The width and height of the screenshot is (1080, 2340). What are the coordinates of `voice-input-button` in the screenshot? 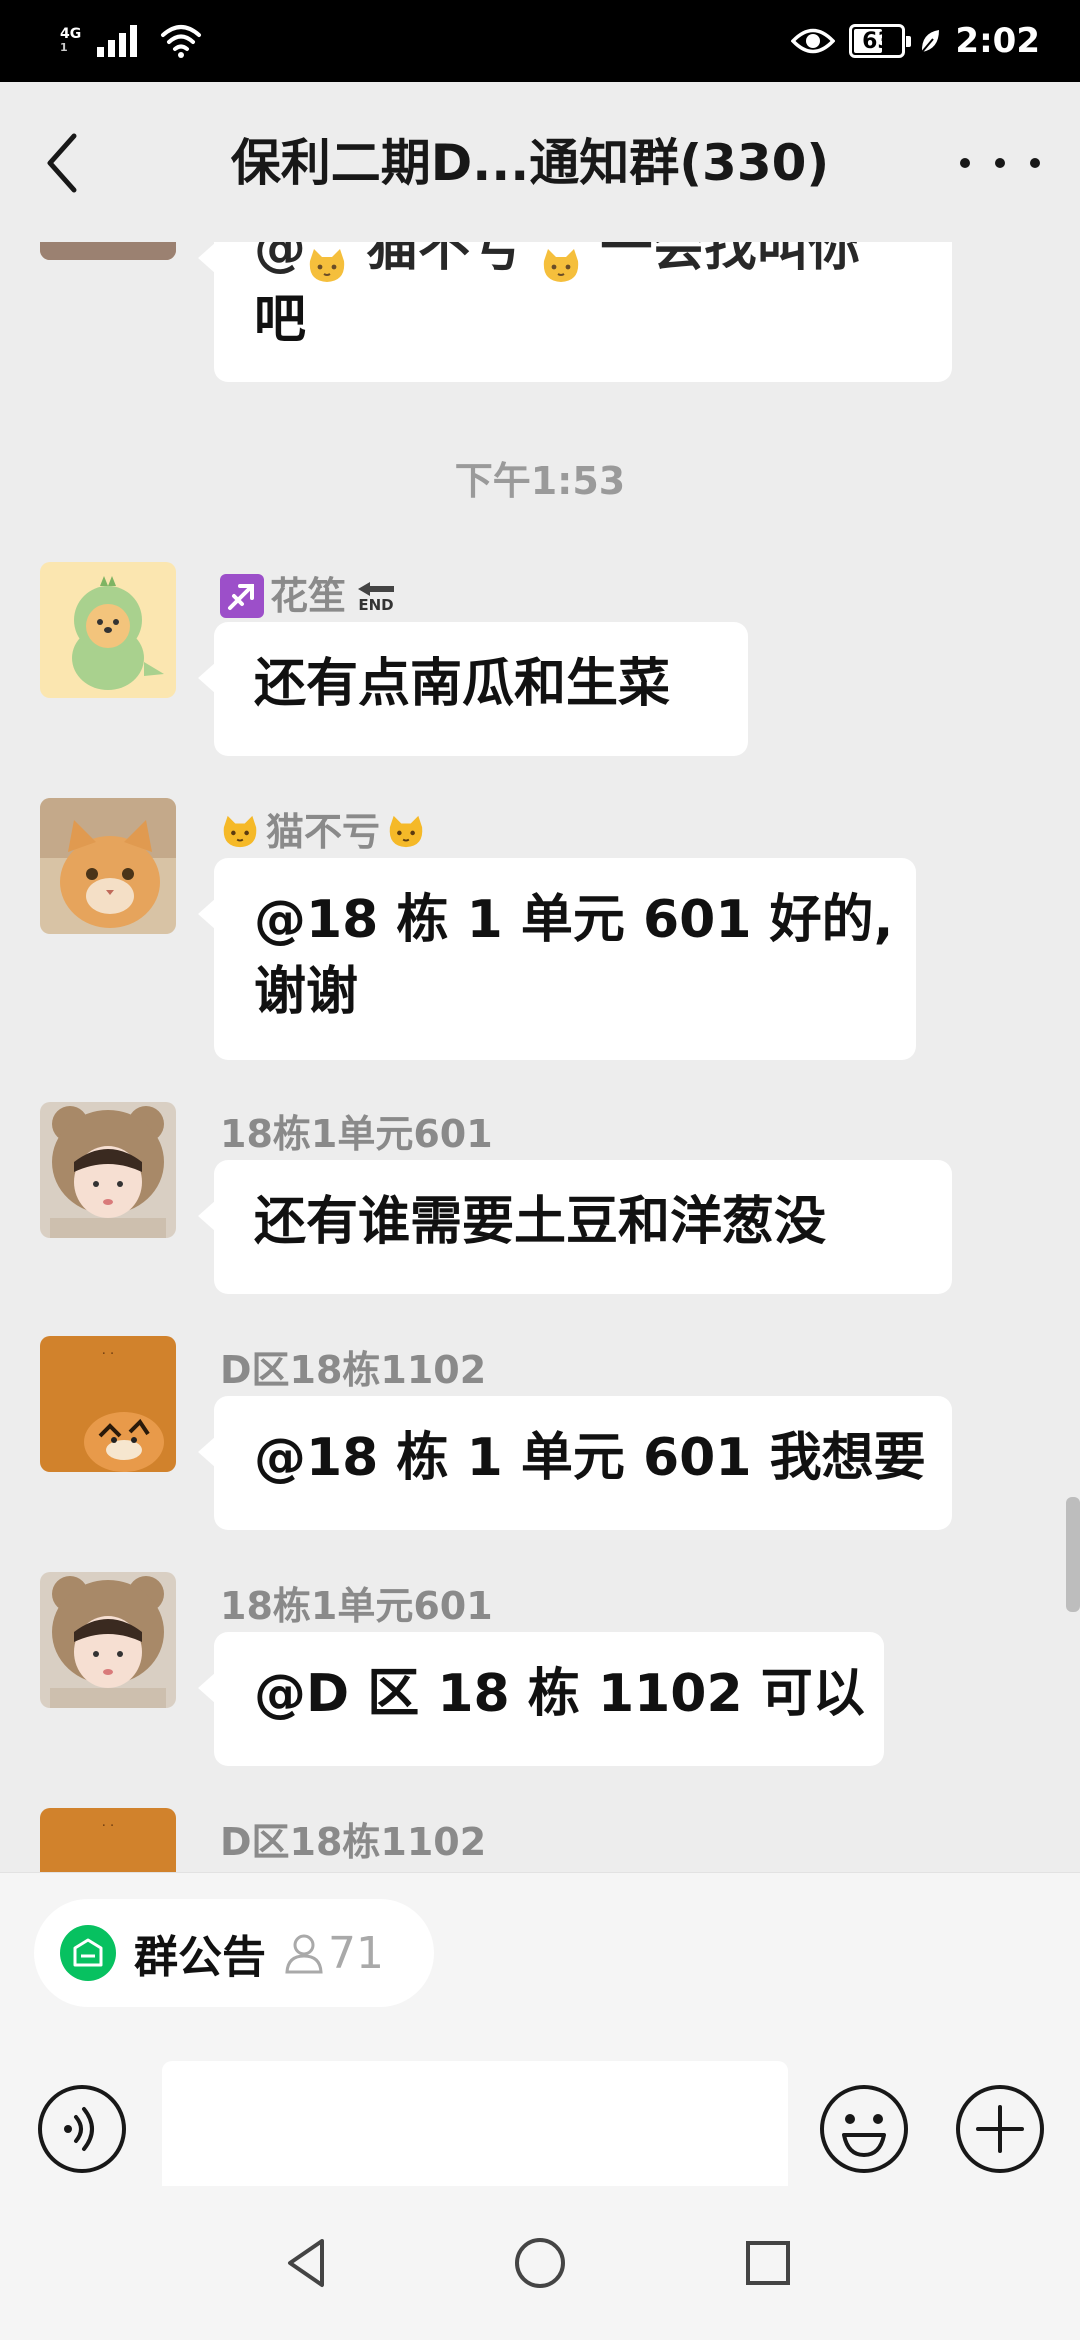 It's located at (82, 2129).